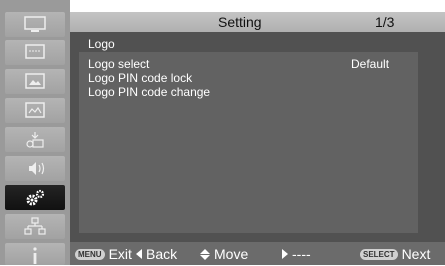 Image resolution: width=445 pixels, height=266 pixels. I want to click on menu-item-logo-pin-code-lock: Logo PIN code lock, so click(140, 78).